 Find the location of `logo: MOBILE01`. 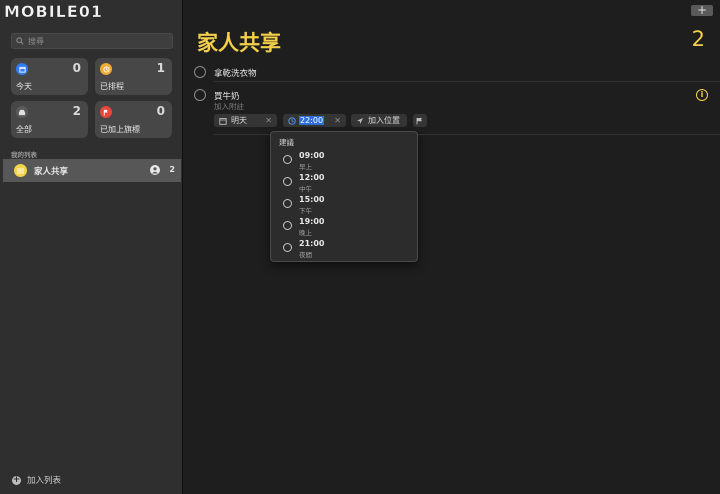

logo: MOBILE01 is located at coordinates (54, 11).